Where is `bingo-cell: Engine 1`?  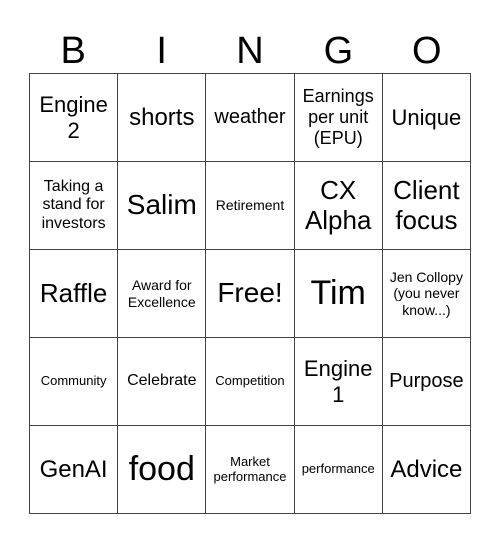
bingo-cell: Engine 1 is located at coordinates (338, 382).